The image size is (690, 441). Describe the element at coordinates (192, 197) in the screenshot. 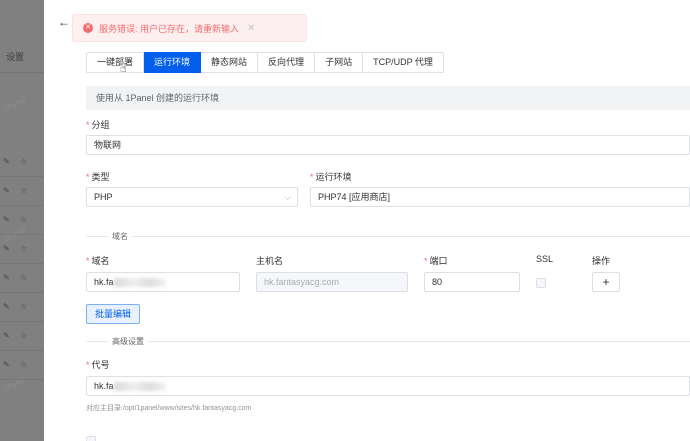

I see `type-select: PHP ⌵` at that location.